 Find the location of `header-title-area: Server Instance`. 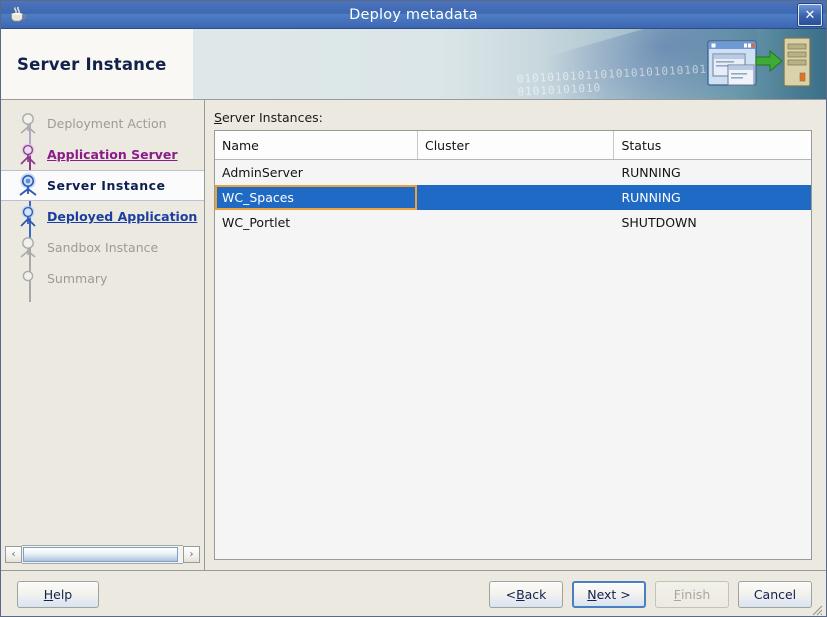

header-title-area: Server Instance is located at coordinates (97, 64).